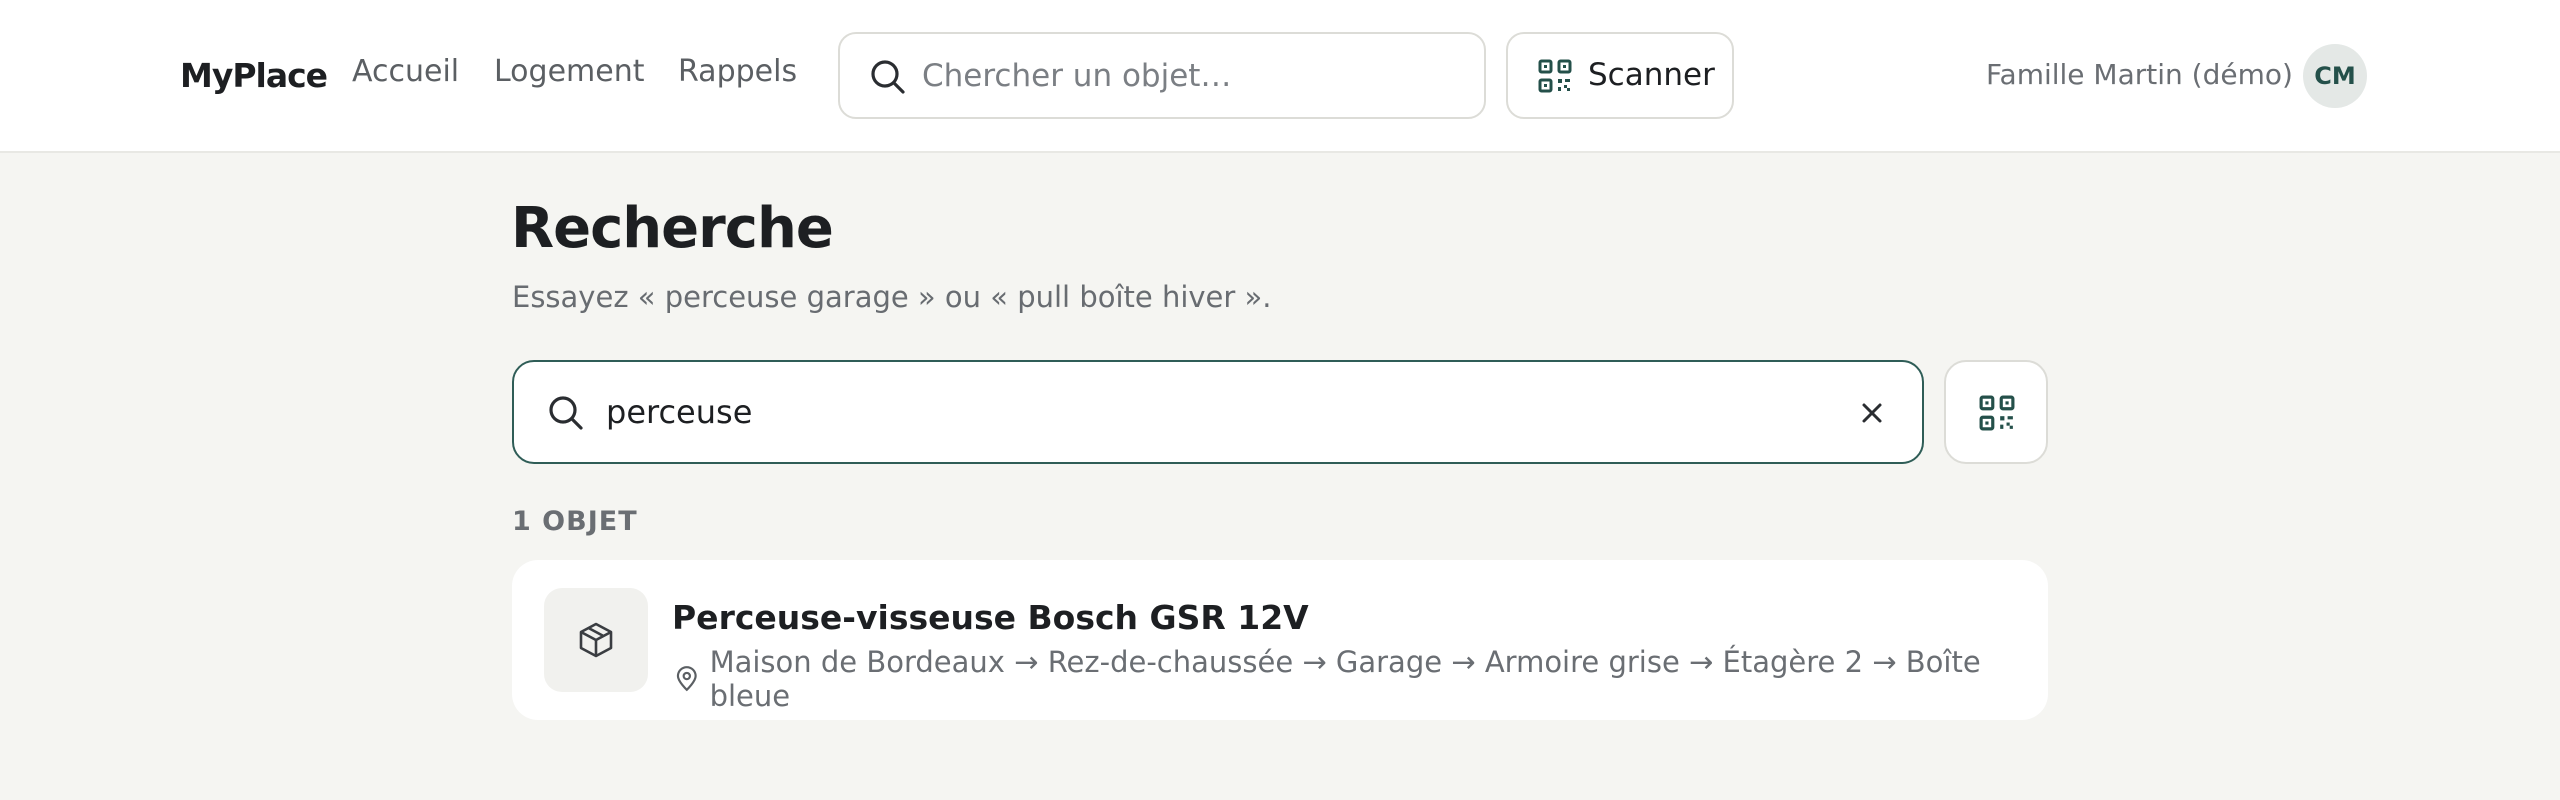  I want to click on main-search, so click(1218, 412).